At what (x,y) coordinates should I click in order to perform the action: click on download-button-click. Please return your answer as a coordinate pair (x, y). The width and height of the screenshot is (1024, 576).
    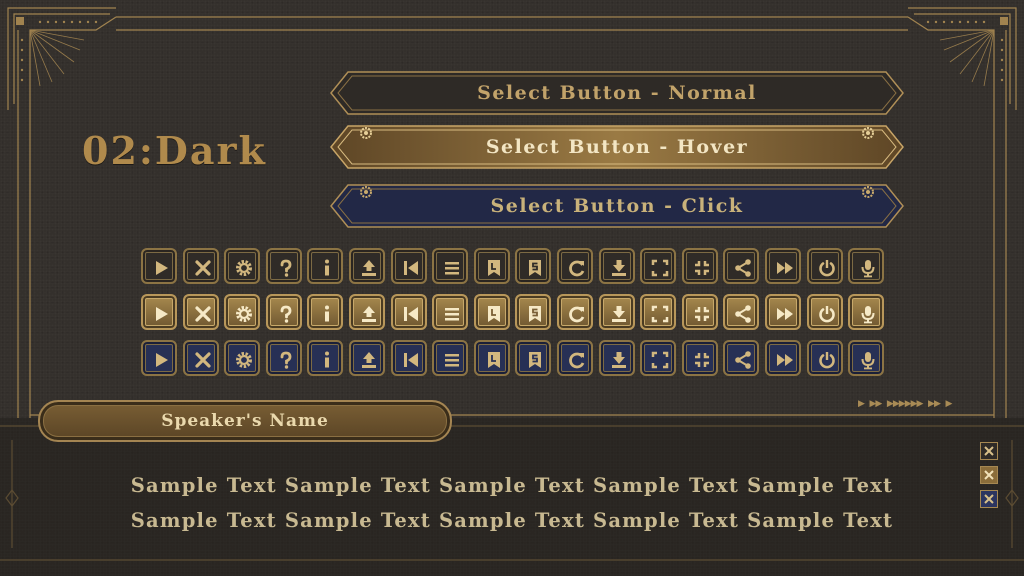
    Looking at the image, I should click on (616, 358).